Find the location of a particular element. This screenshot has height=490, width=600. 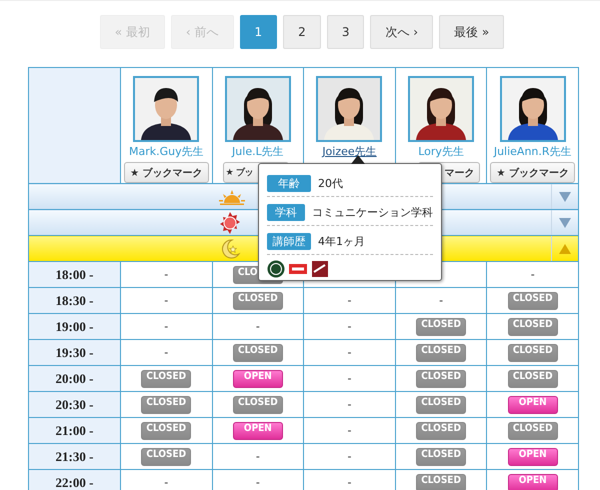

time-label: 20:30 - is located at coordinates (74, 405).